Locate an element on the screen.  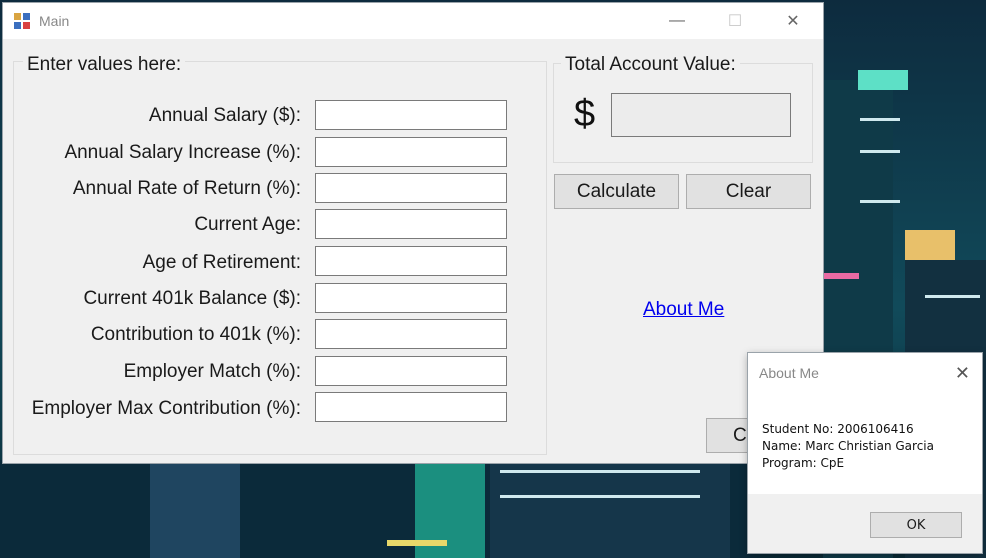
close-icon: ✕ is located at coordinates (793, 21).